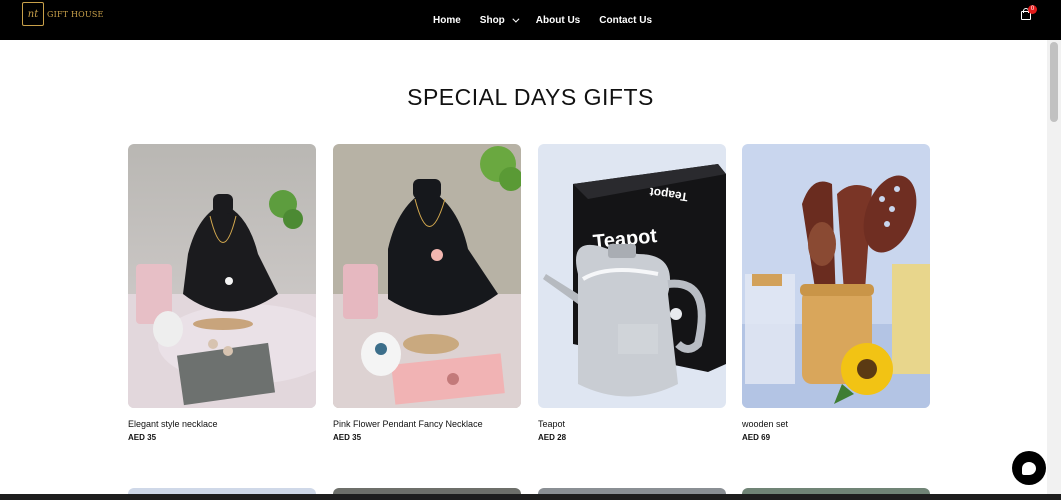  Describe the element at coordinates (530, 497) in the screenshot. I see `os-taskbar` at that location.